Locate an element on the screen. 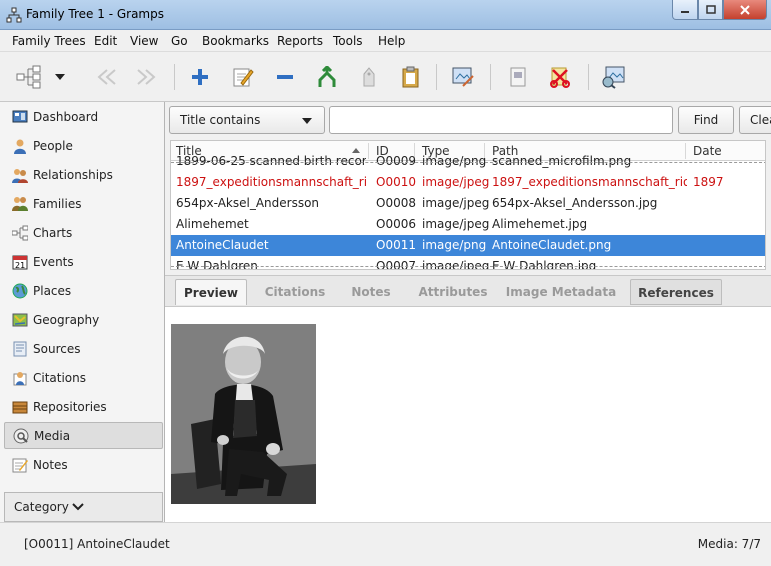 This screenshot has height=566, width=771. cell-id: O0008 is located at coordinates (396, 203).